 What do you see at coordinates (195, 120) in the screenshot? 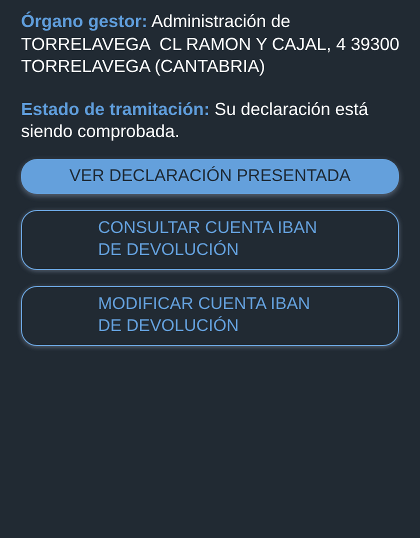
I see `detail-text: Estado de tramitación: Su declaración está siendo comprobada.` at bounding box center [195, 120].